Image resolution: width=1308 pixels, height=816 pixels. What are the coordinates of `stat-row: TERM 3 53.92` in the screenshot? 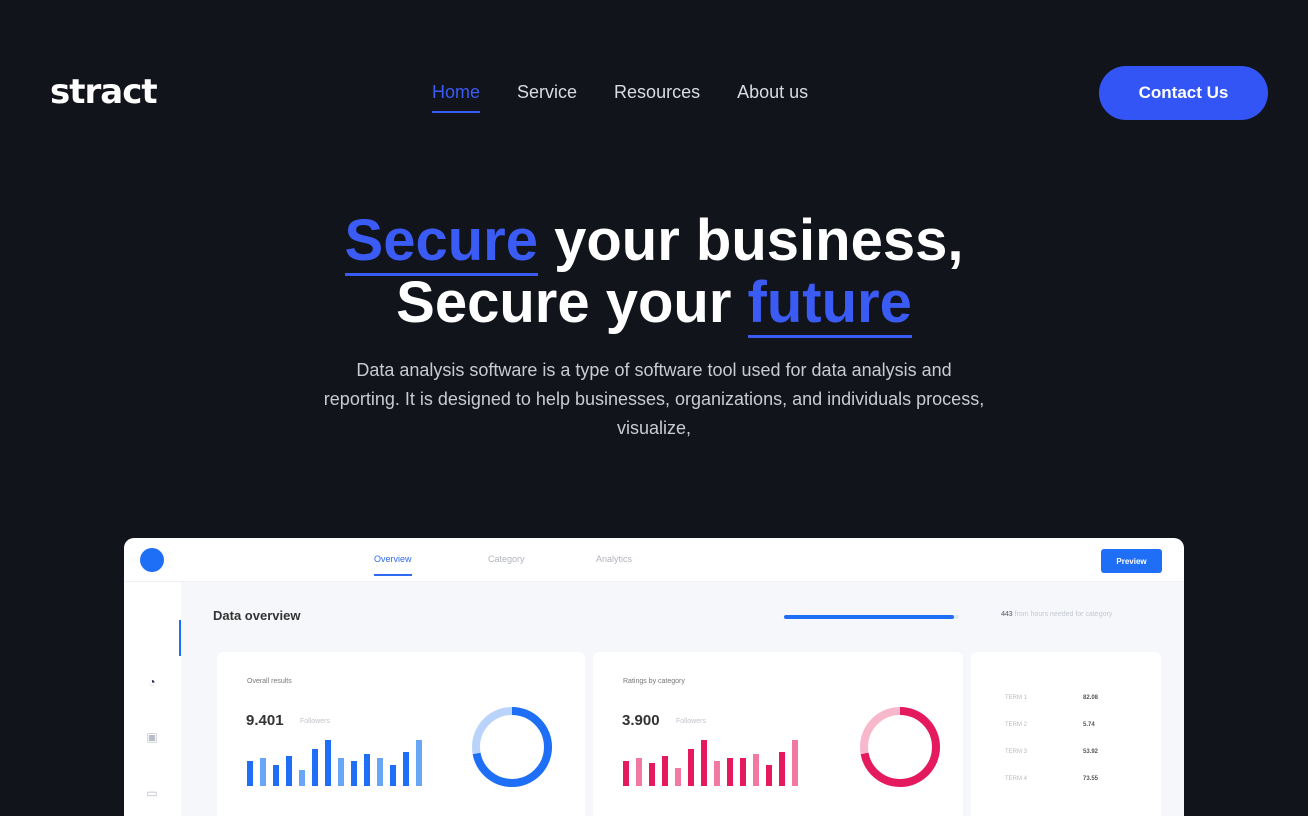 It's located at (1051, 752).